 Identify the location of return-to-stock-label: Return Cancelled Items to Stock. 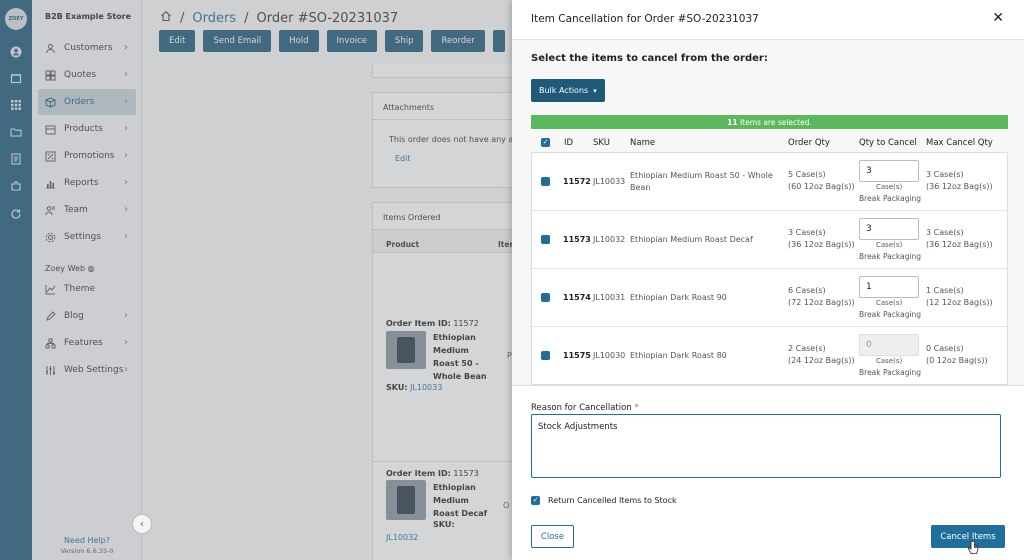
(612, 500).